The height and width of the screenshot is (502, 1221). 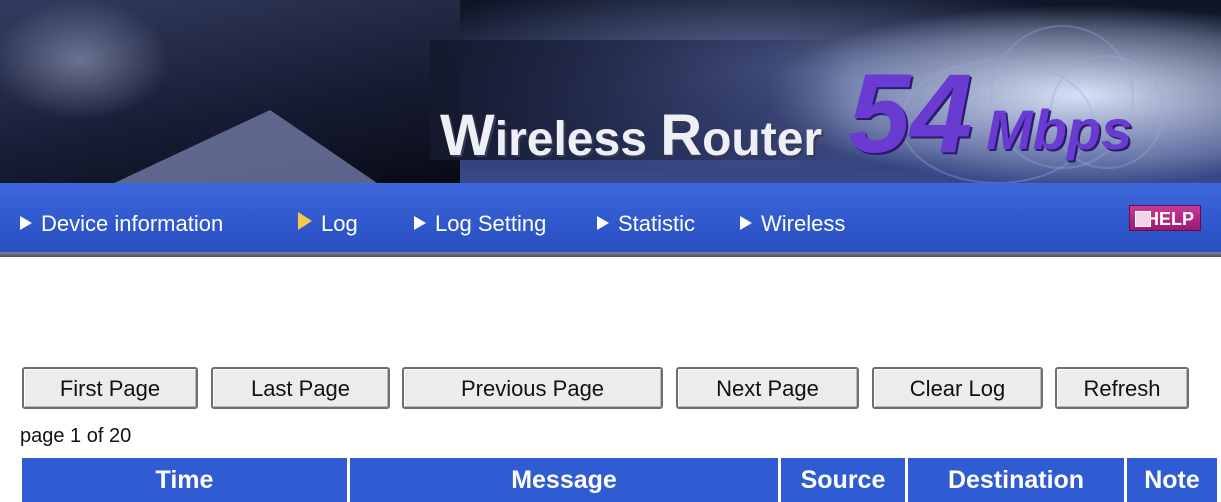 What do you see at coordinates (631, 135) in the screenshot?
I see `product-title: Wireless Router` at bounding box center [631, 135].